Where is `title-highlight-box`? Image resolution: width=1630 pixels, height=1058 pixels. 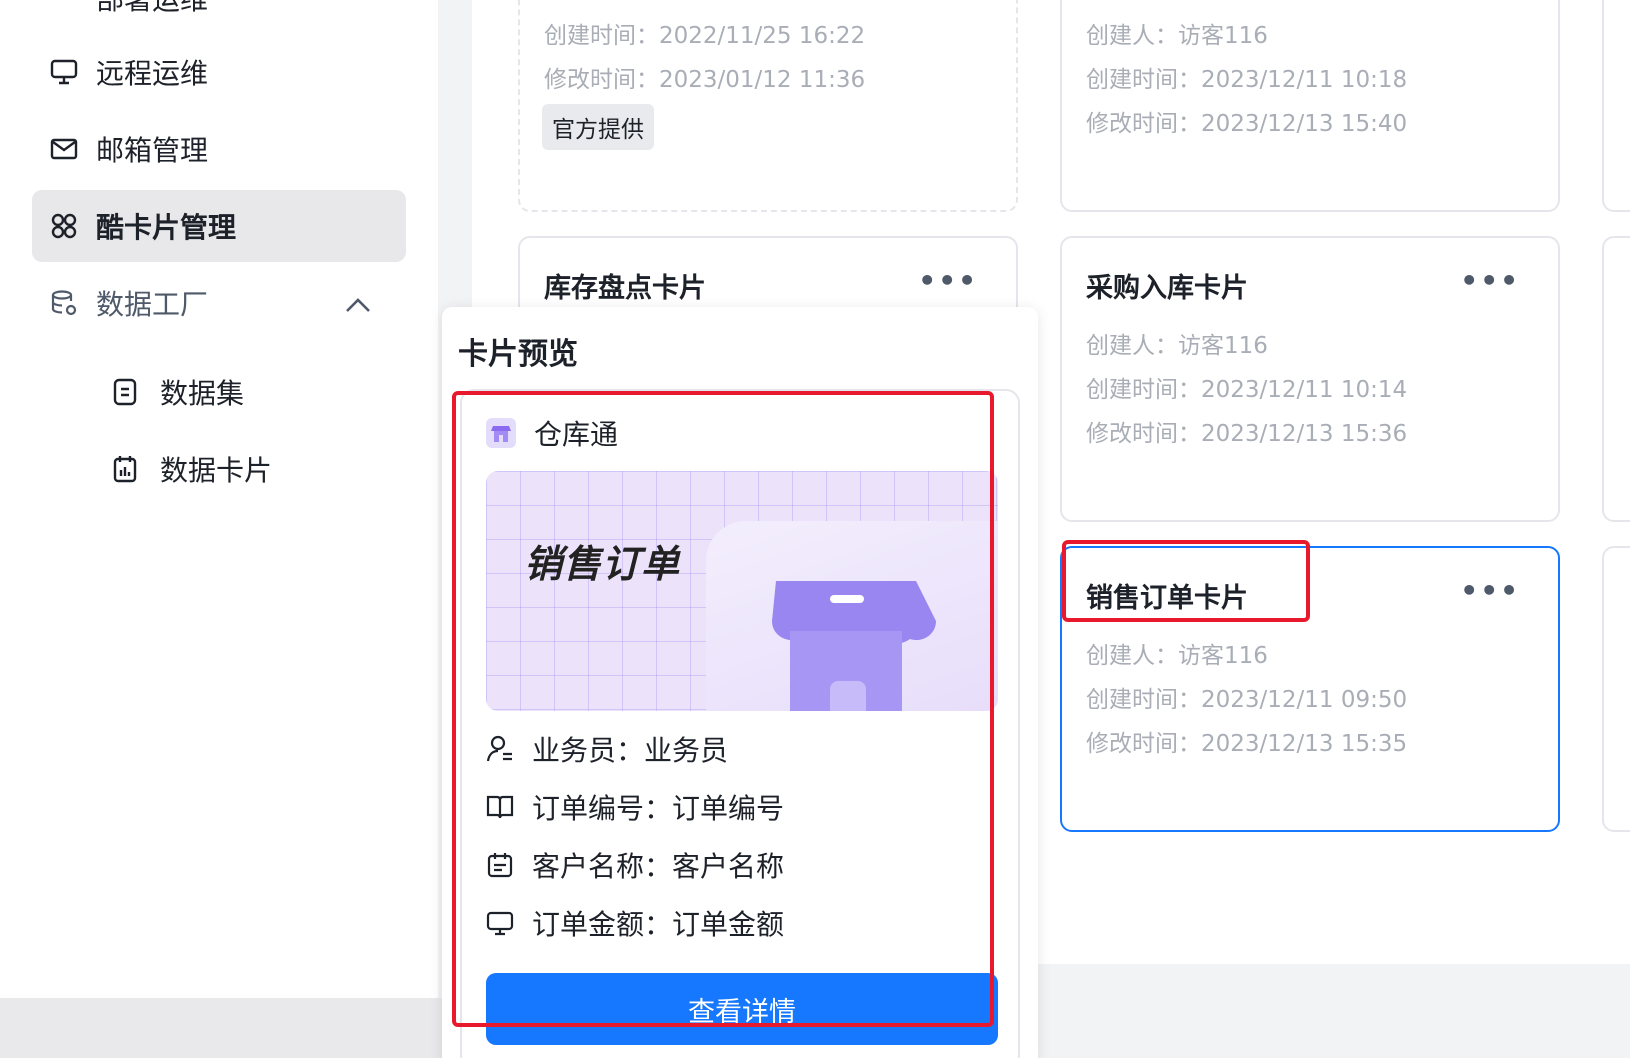 title-highlight-box is located at coordinates (1186, 581).